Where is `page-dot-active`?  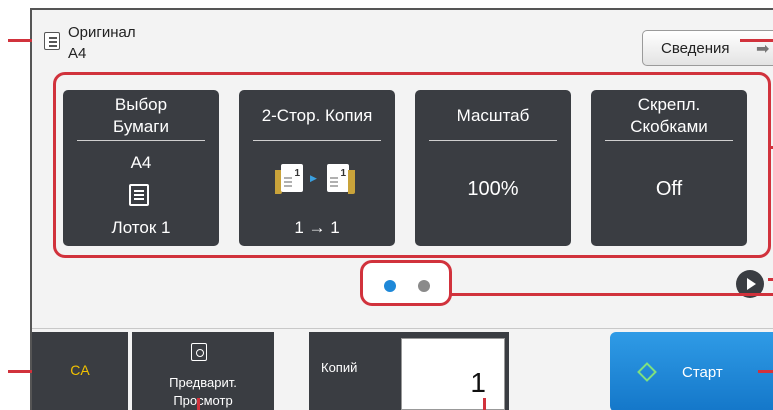 page-dot-active is located at coordinates (390, 286).